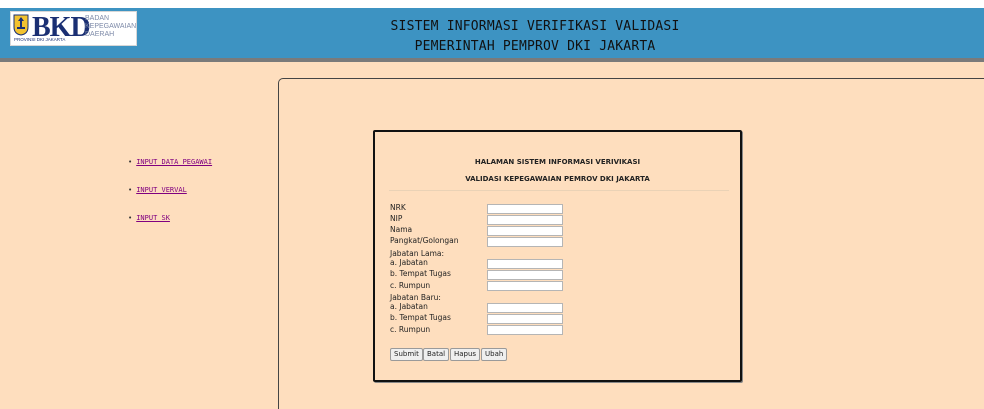  I want to click on sidebar-item-label: INPUT DATA PEGAWAI, so click(174, 162).